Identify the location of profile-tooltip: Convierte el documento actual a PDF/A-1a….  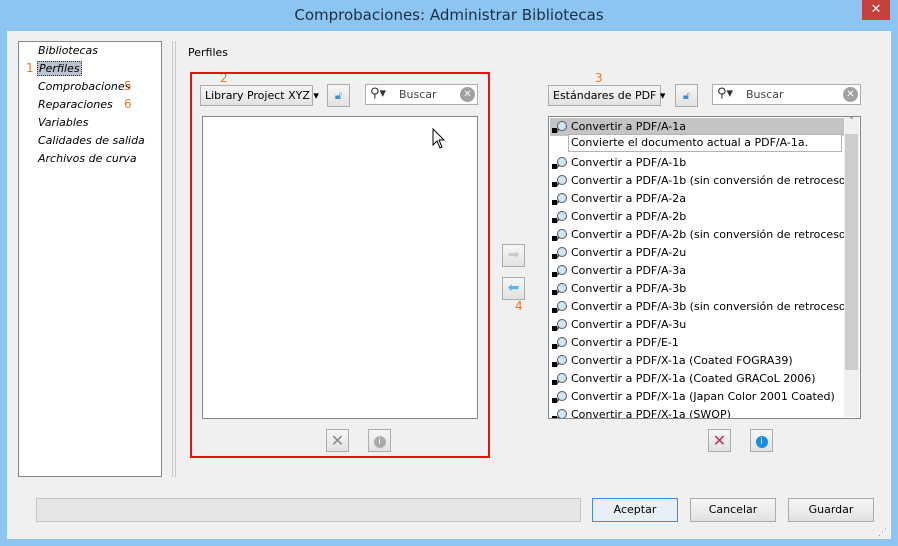
(705, 143).